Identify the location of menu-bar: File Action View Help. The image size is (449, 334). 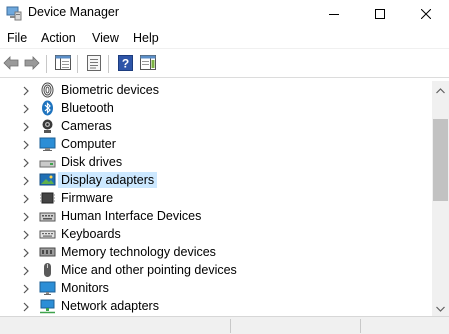
(224, 38).